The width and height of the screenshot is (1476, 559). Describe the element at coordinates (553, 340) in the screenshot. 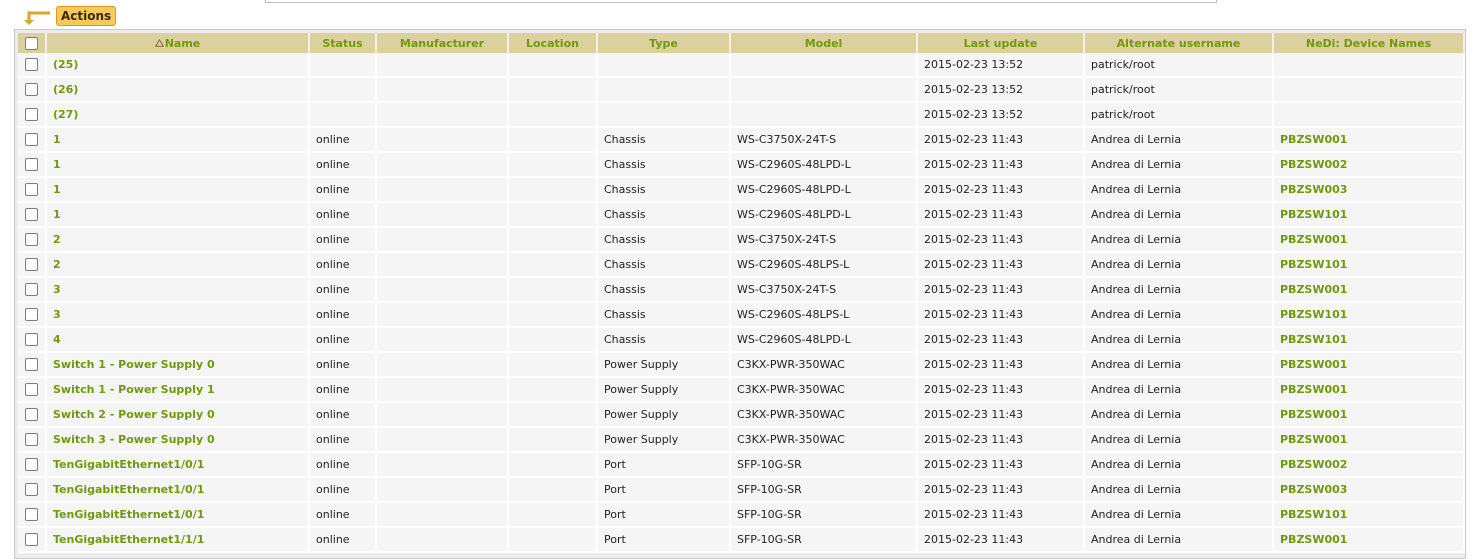

I see `location-cell` at that location.